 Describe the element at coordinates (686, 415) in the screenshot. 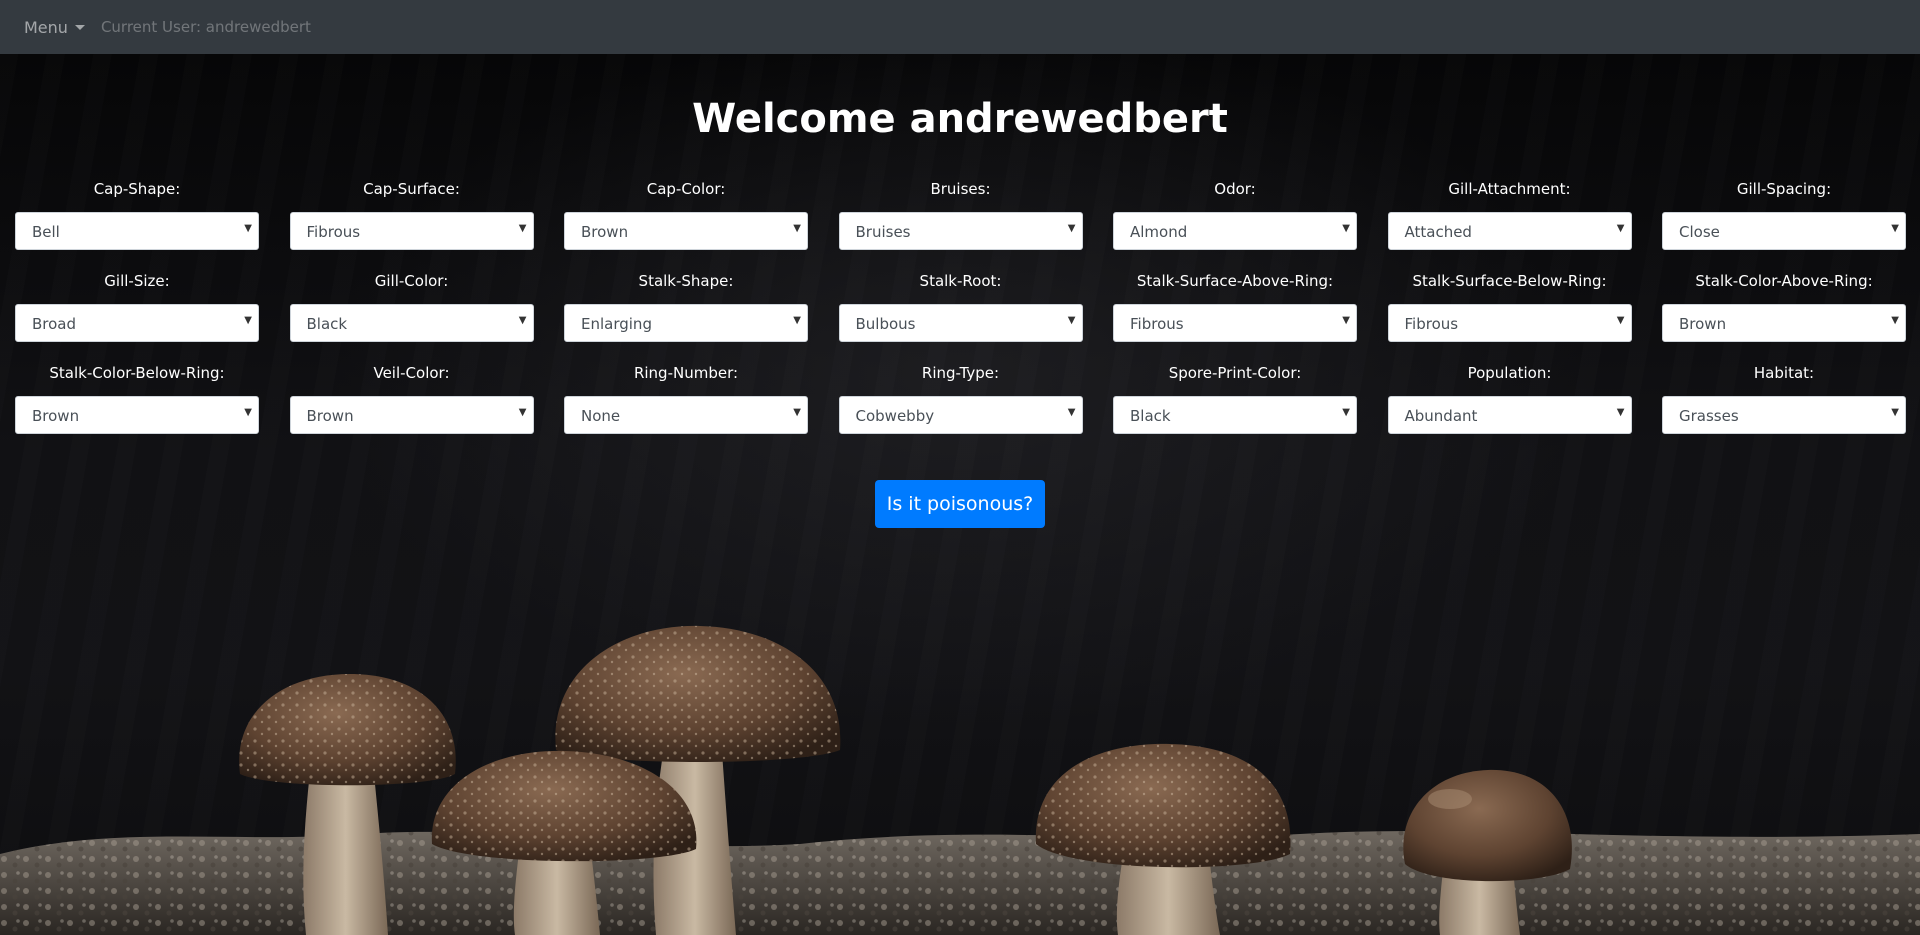

I see `ring-number-select: None ▼` at that location.